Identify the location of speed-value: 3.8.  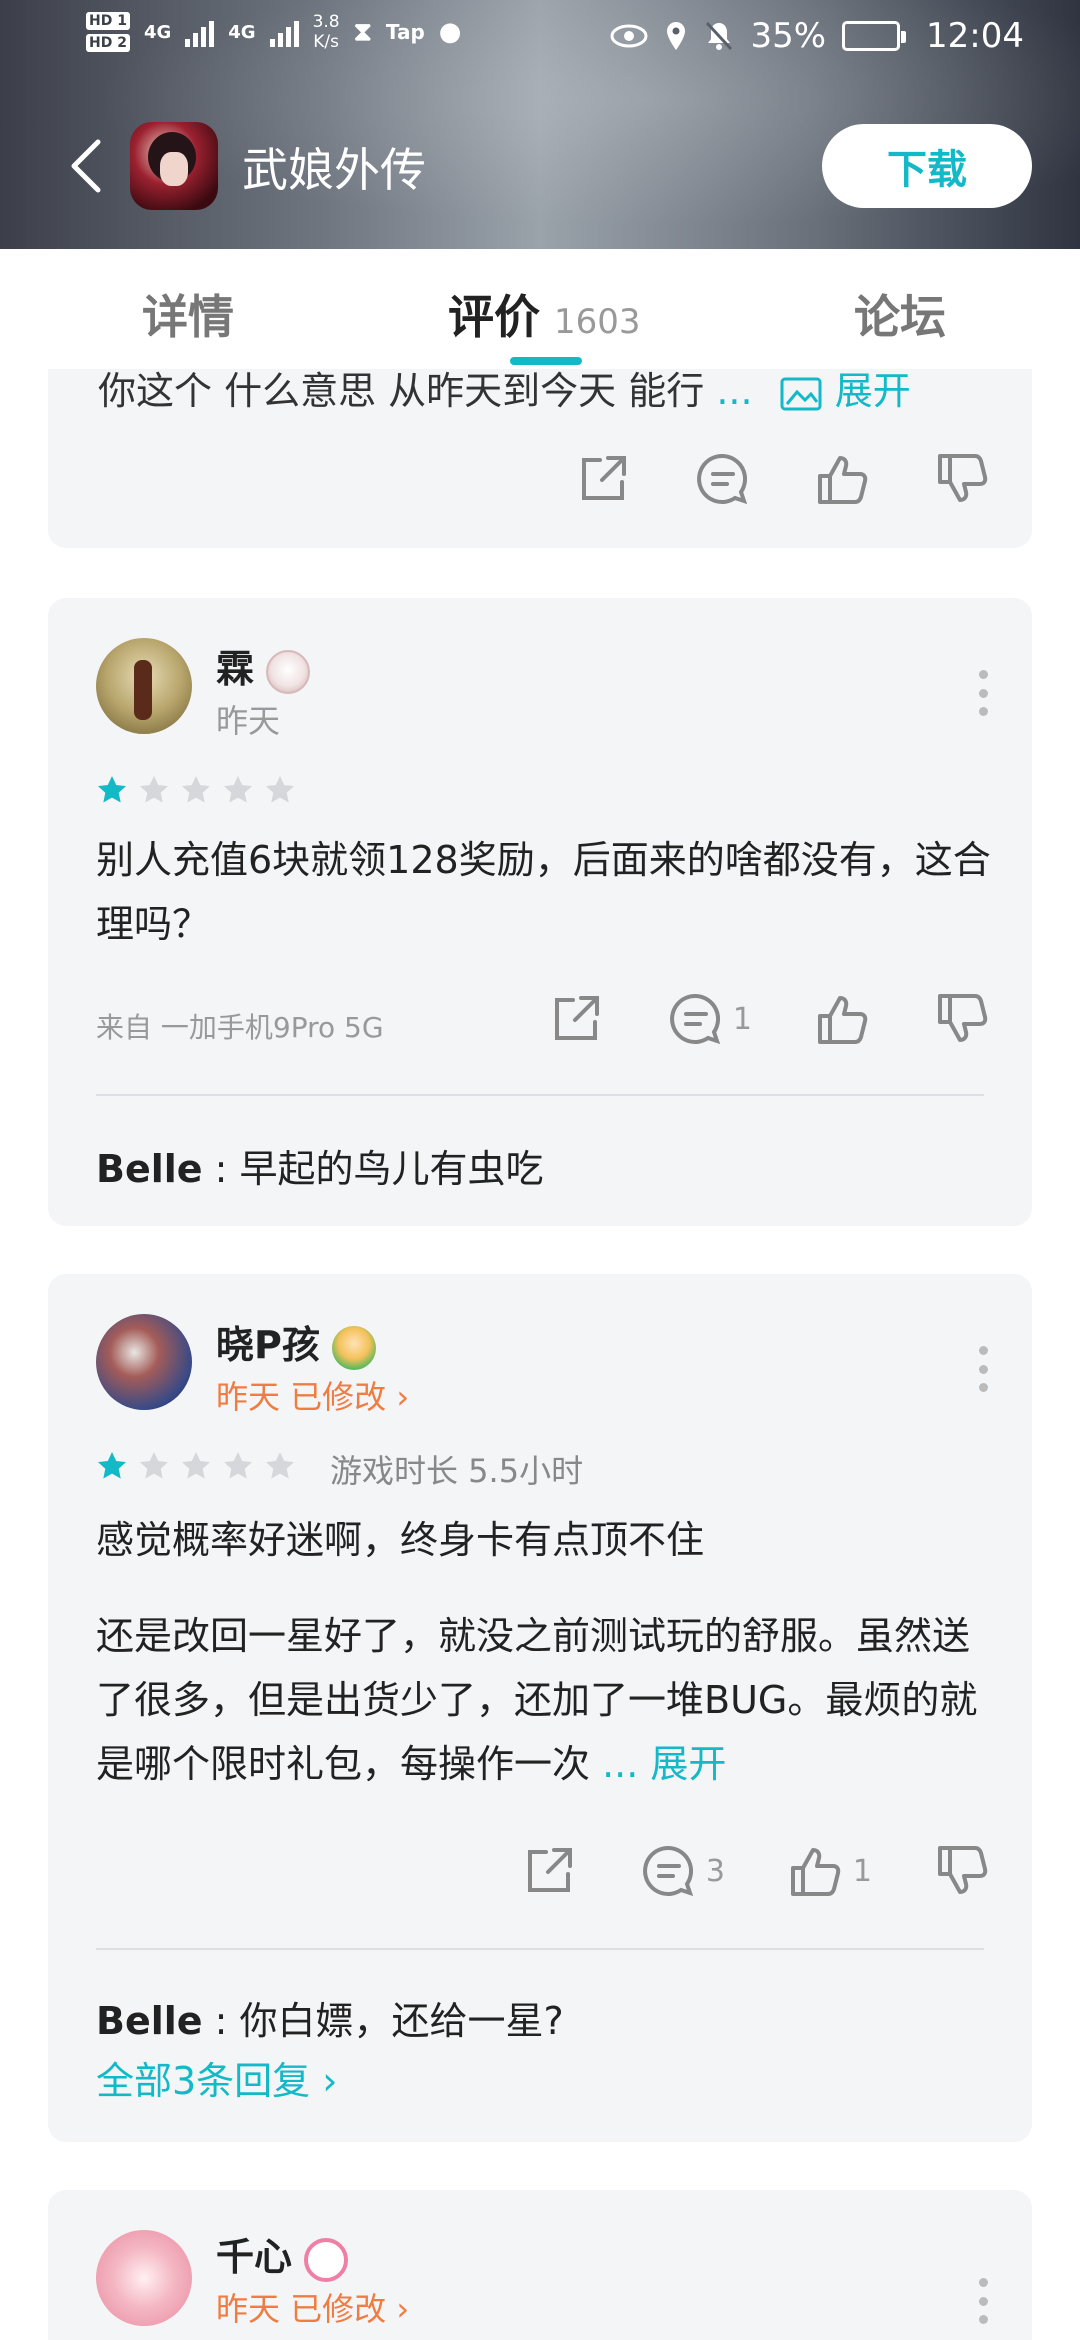
(326, 22).